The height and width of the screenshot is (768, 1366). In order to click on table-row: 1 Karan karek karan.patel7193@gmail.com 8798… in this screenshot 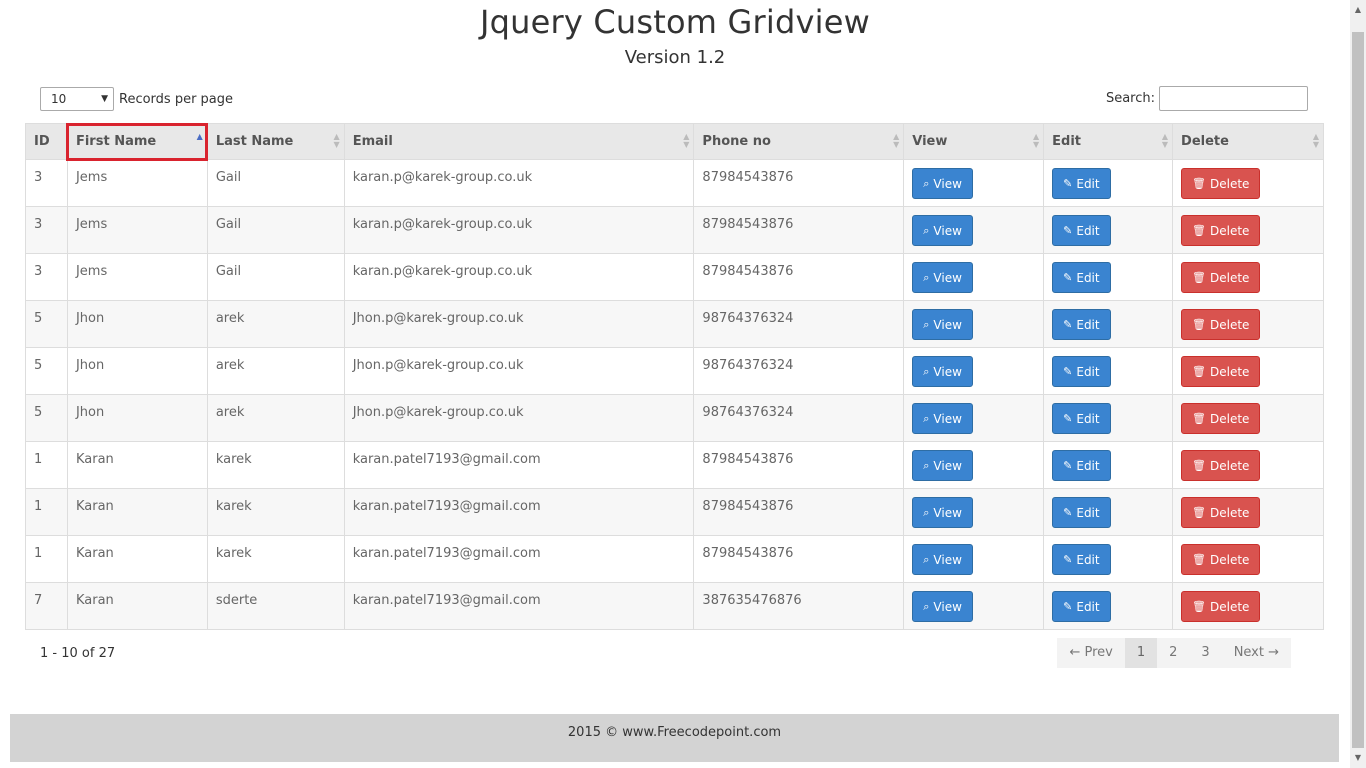, I will do `click(674, 465)`.